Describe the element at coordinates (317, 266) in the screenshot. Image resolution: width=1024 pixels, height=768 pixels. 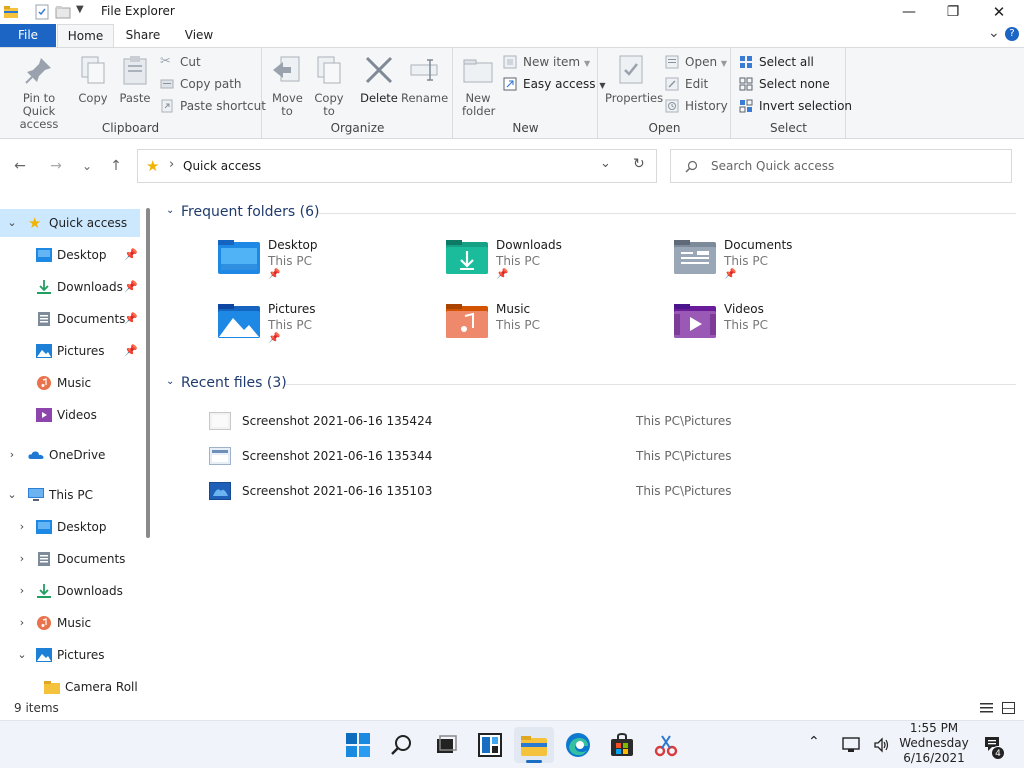
I see `folder-tile-desktop: Desktop This PC 📌` at that location.